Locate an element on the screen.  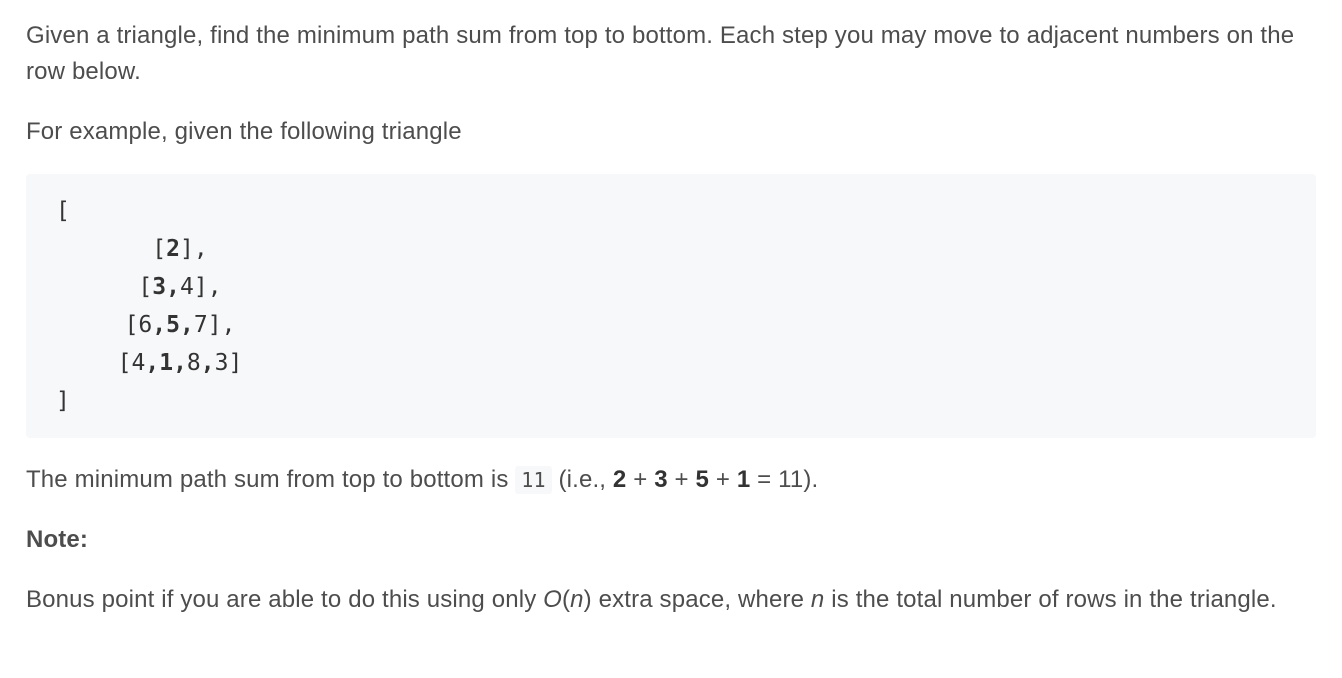
row-suffix: ] is located at coordinates (235, 363).